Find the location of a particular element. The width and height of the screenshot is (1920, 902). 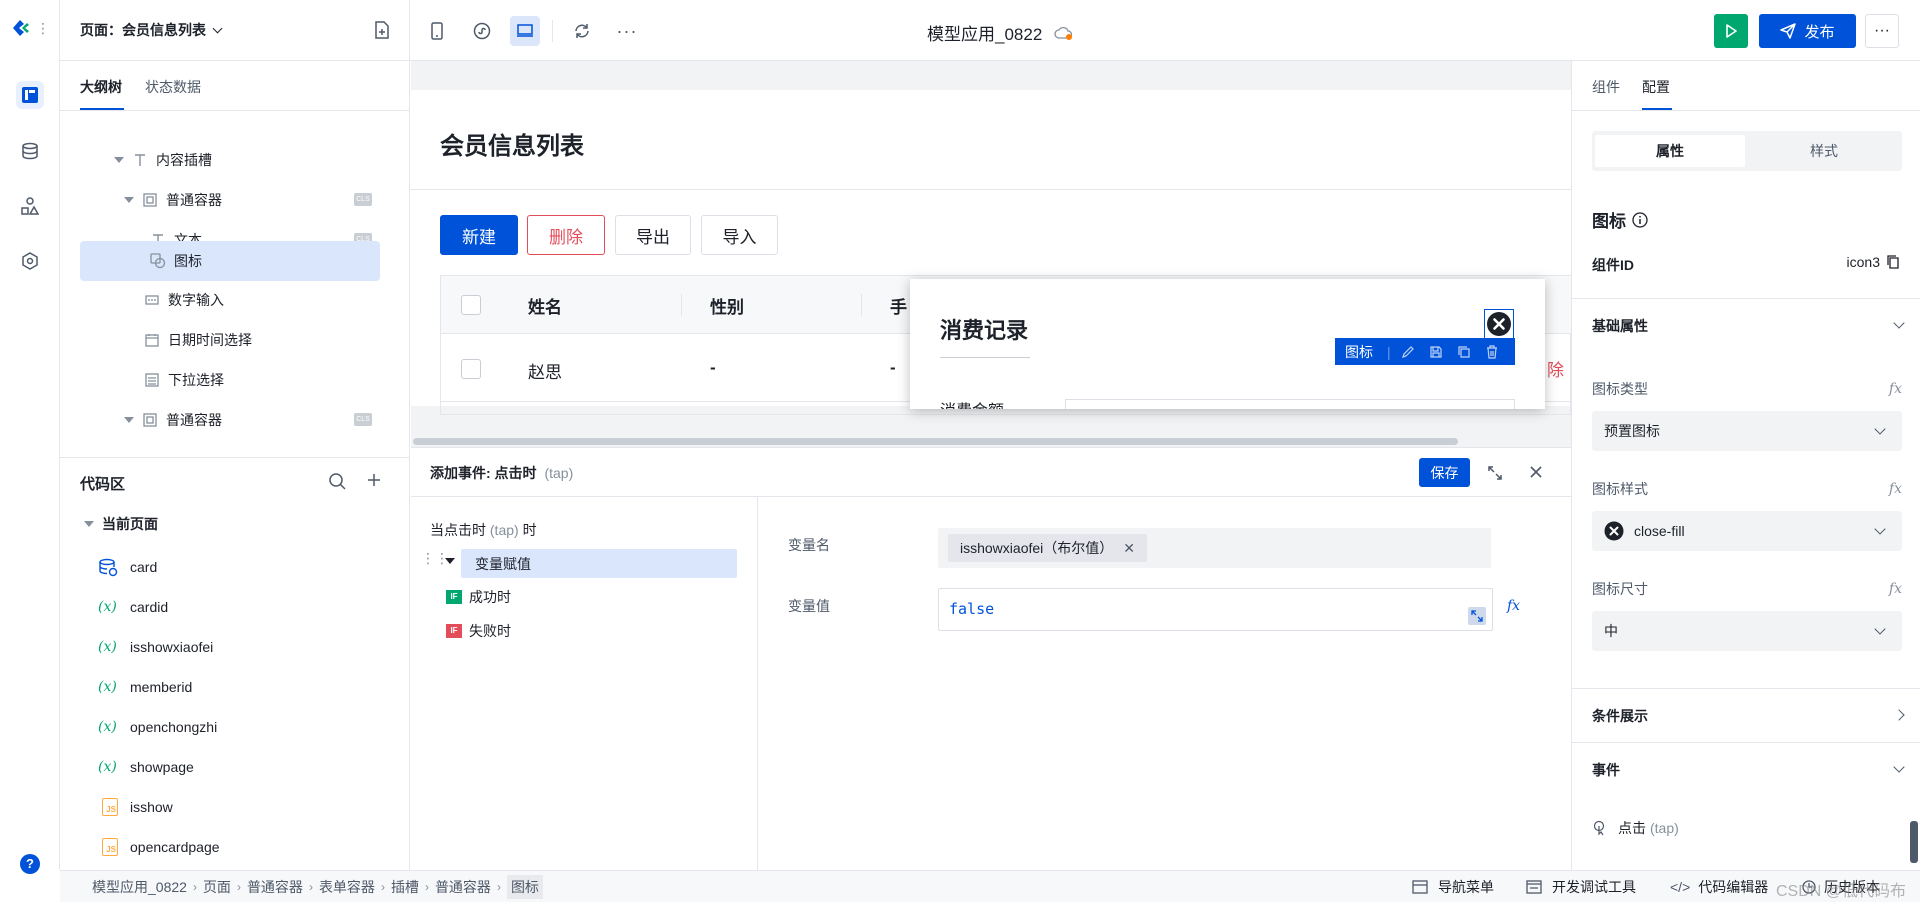

event-item-tap: 点击 (tap) is located at coordinates (1635, 828).